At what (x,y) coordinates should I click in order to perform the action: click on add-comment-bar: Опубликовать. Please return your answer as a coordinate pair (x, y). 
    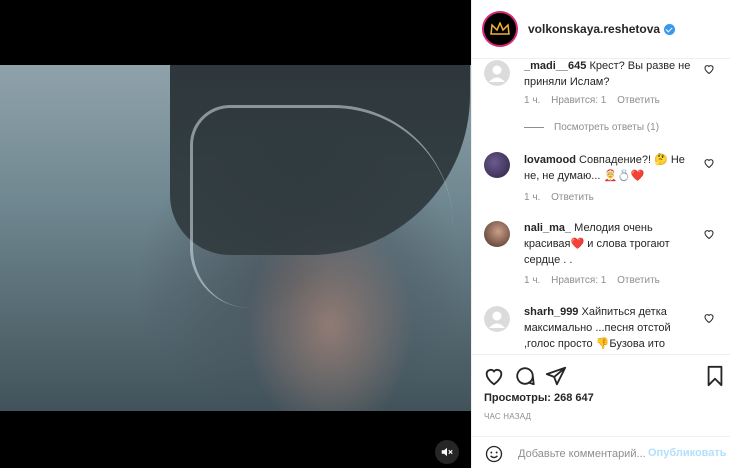
    Looking at the image, I should click on (601, 452).